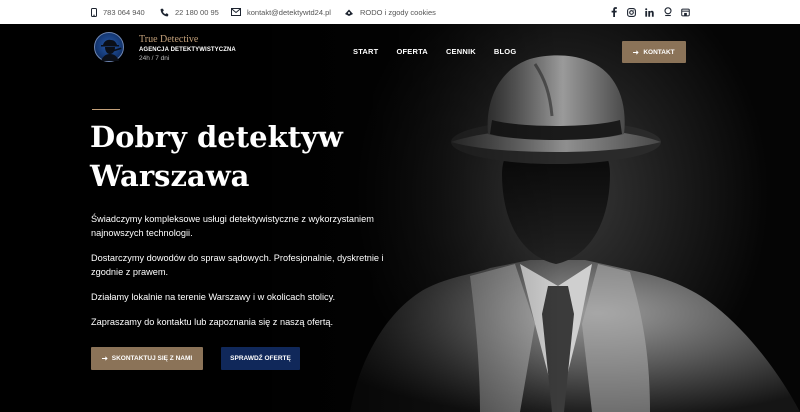  I want to click on nav-item-start: START, so click(365, 51).